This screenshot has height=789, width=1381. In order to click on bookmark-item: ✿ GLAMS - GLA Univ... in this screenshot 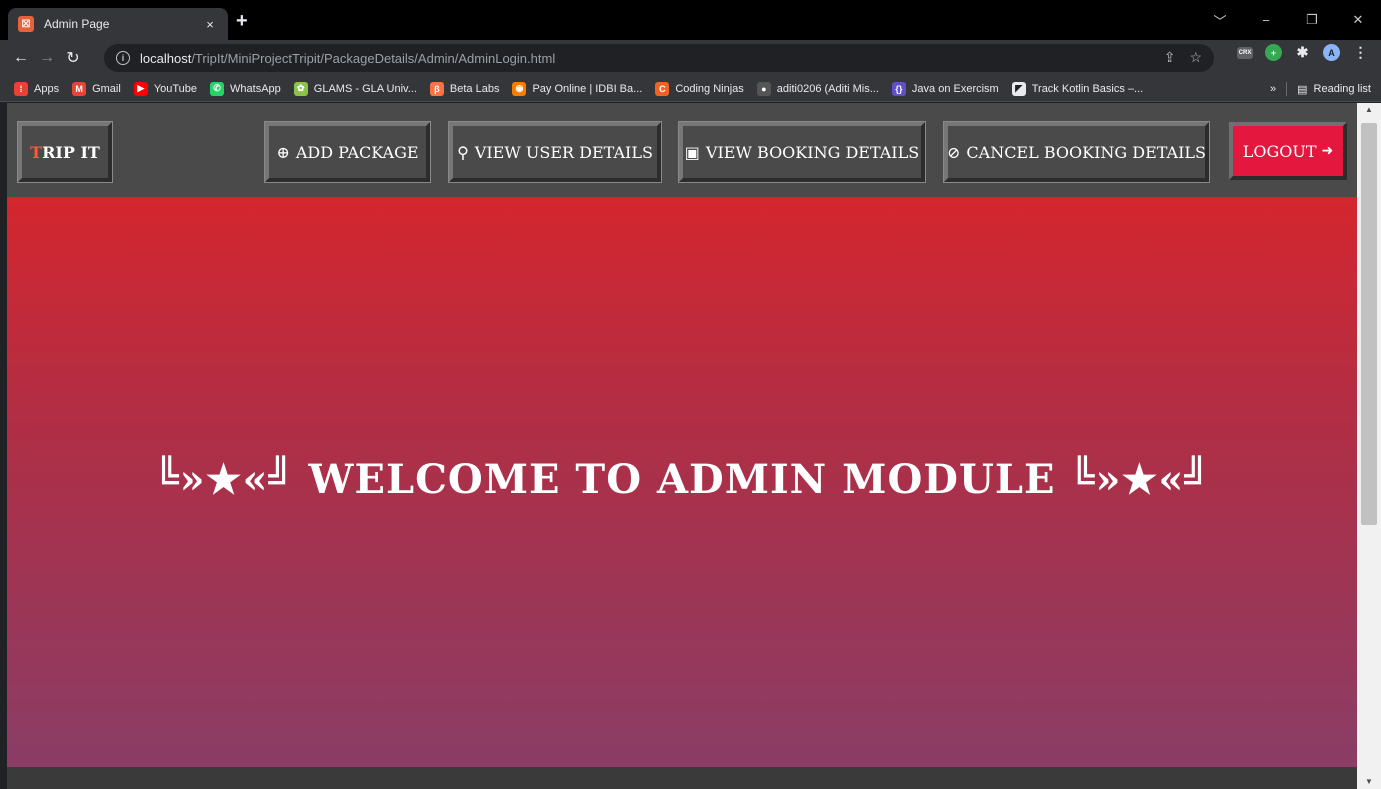, I will do `click(355, 88)`.